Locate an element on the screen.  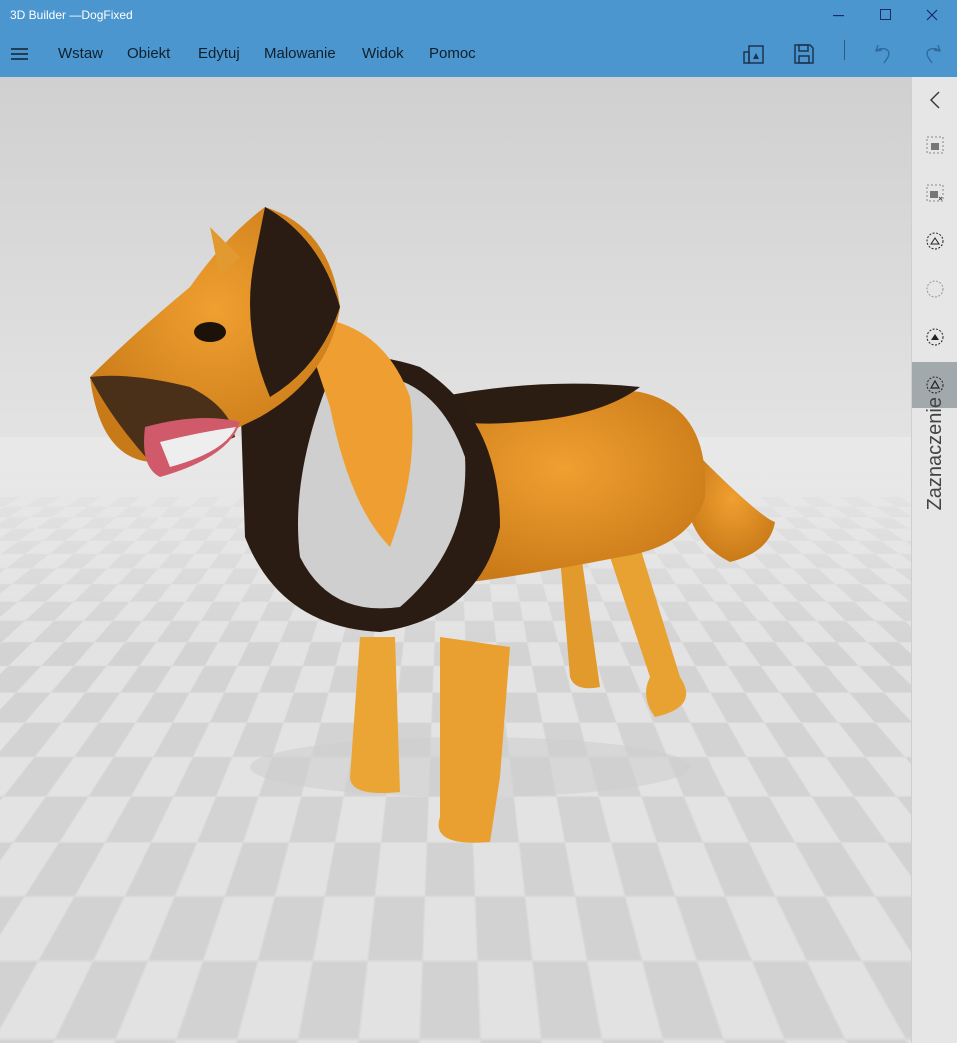
chevron-left-icon is located at coordinates (935, 100).